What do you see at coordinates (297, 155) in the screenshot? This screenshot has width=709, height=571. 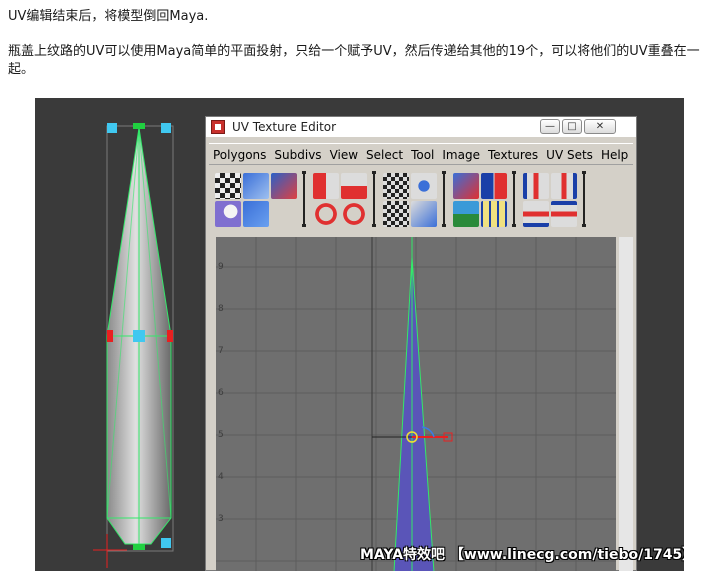 I see `menu-subdivs: Subdivs` at bounding box center [297, 155].